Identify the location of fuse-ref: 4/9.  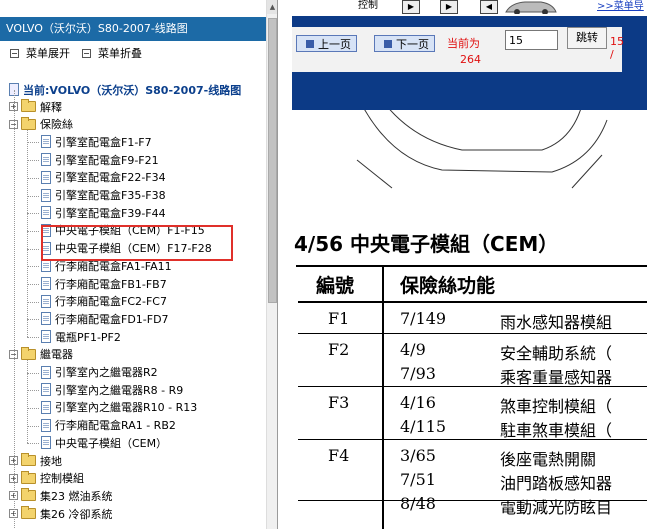
(413, 349).